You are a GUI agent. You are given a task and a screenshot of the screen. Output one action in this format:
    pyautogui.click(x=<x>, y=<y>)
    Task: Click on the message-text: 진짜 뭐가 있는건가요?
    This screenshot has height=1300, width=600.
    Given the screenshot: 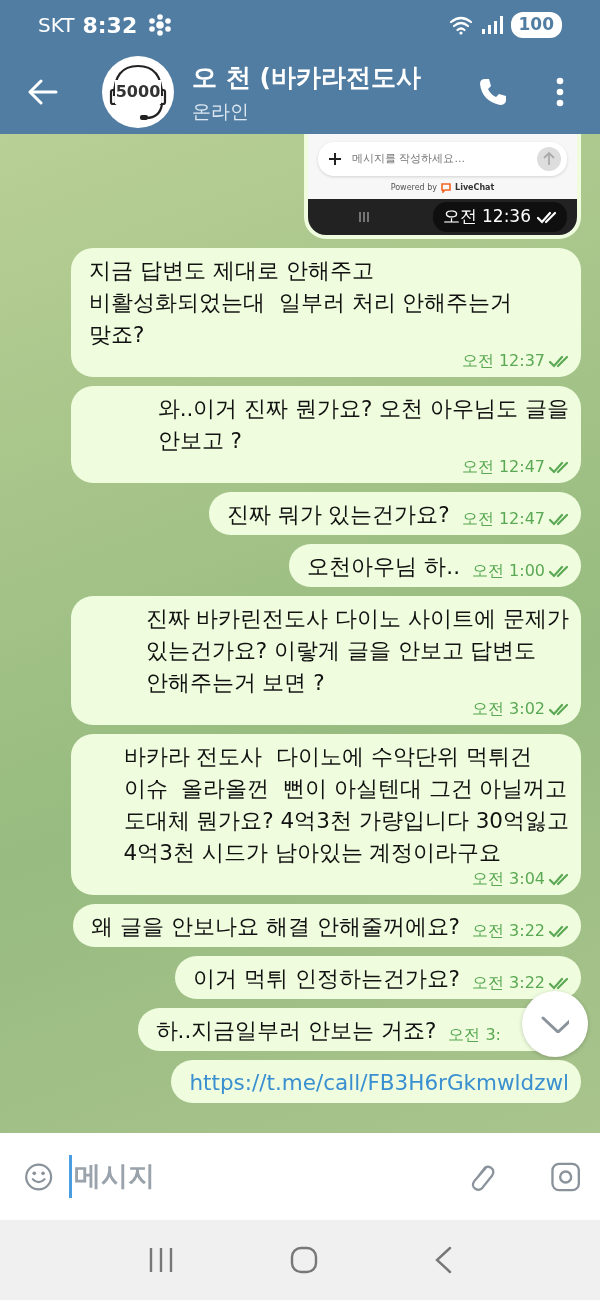 What is the action you would take?
    pyautogui.click(x=338, y=515)
    